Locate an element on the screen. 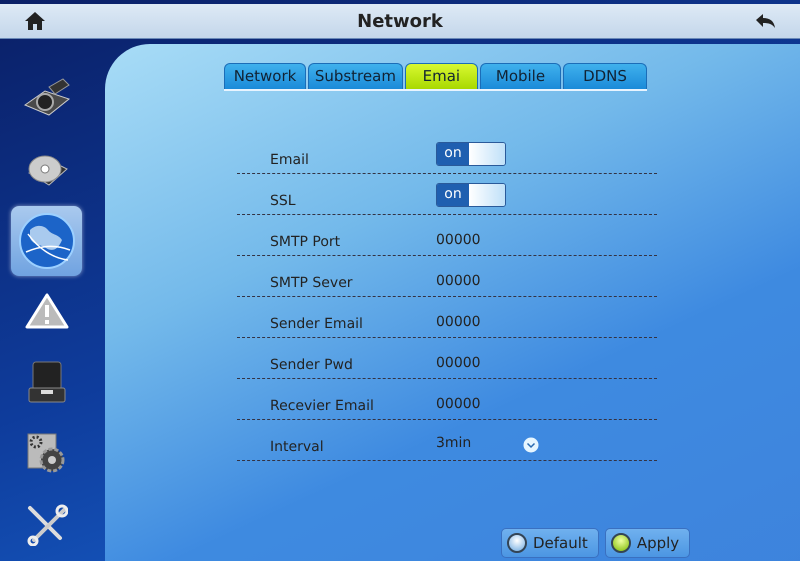 This screenshot has width=800, height=561. field-label: Sender Pwd is located at coordinates (311, 366).